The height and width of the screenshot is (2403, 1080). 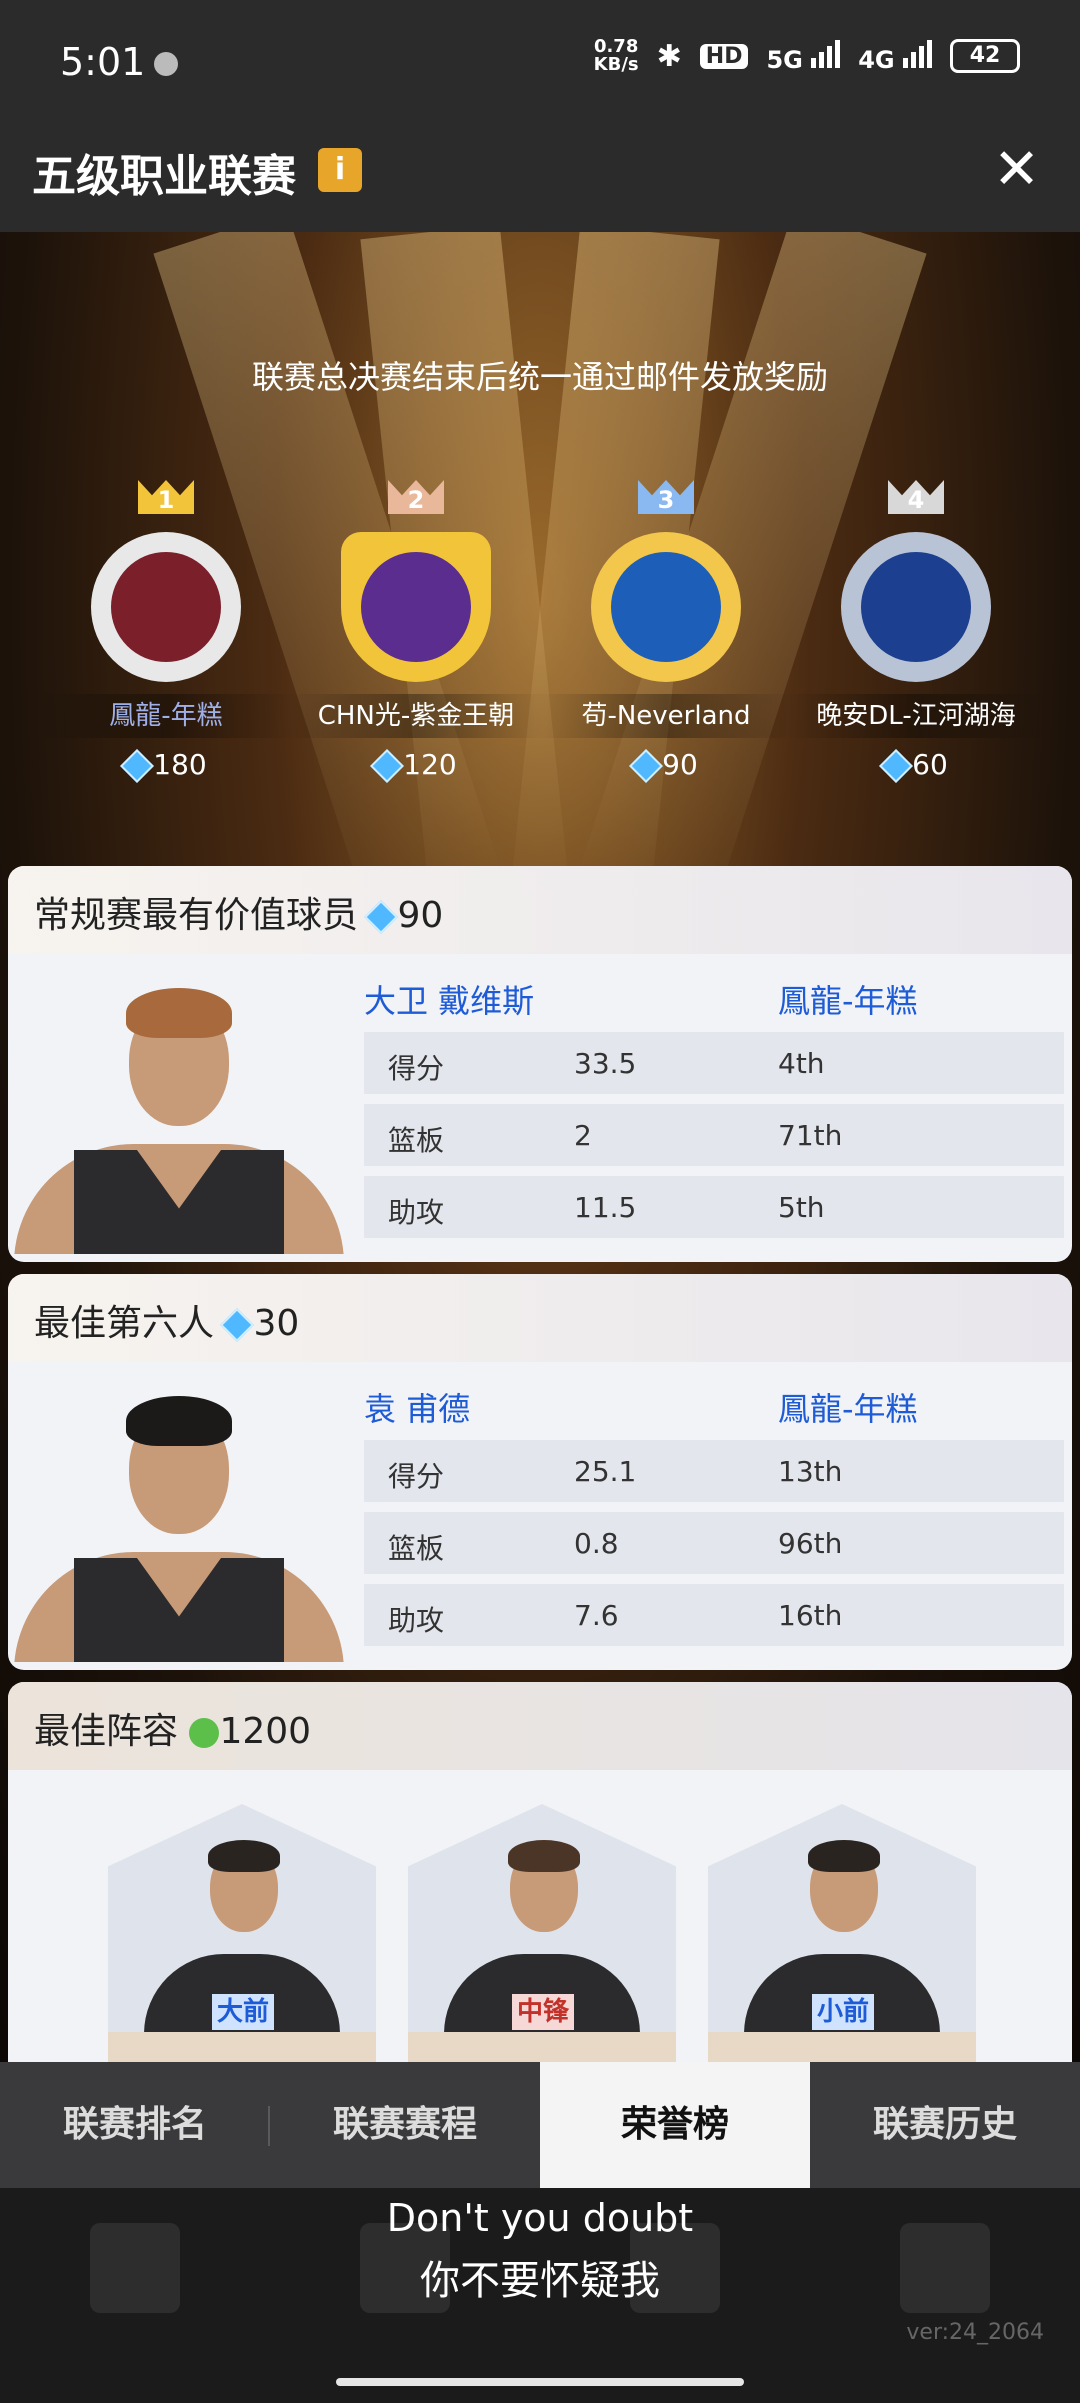 I want to click on token-icon, so click(x=204, y=1733).